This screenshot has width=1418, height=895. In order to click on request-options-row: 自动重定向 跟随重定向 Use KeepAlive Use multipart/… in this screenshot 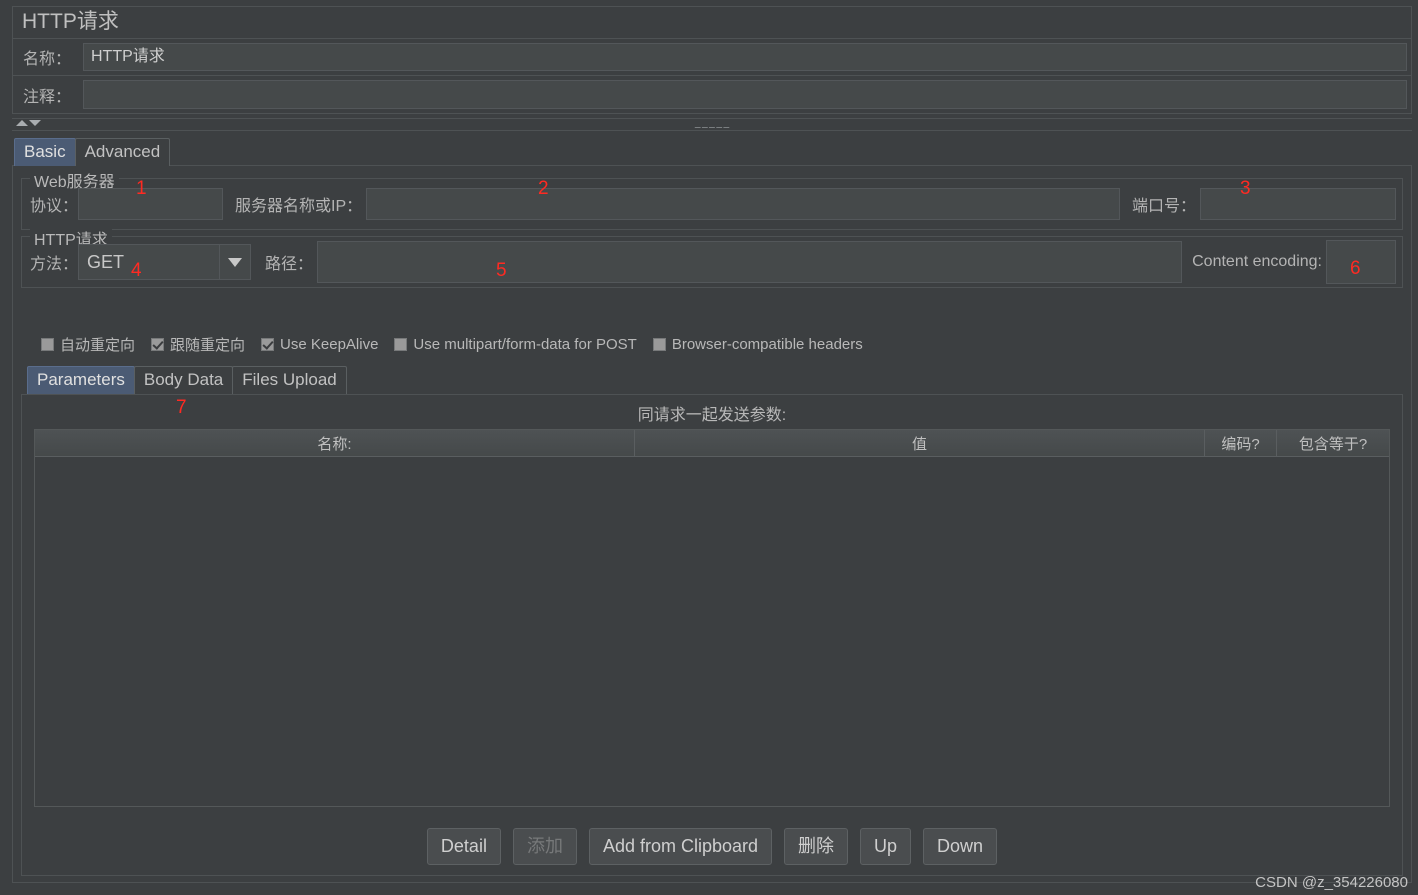, I will do `click(452, 344)`.